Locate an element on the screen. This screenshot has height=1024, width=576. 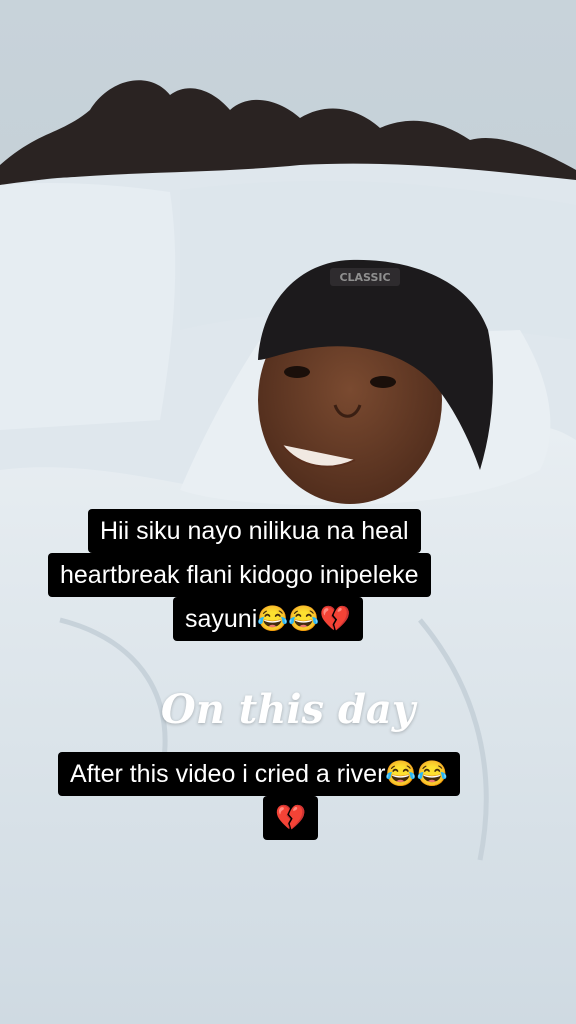
top-caption-line-1: Hii siku nayo nilikua na heal is located at coordinates (254, 531).